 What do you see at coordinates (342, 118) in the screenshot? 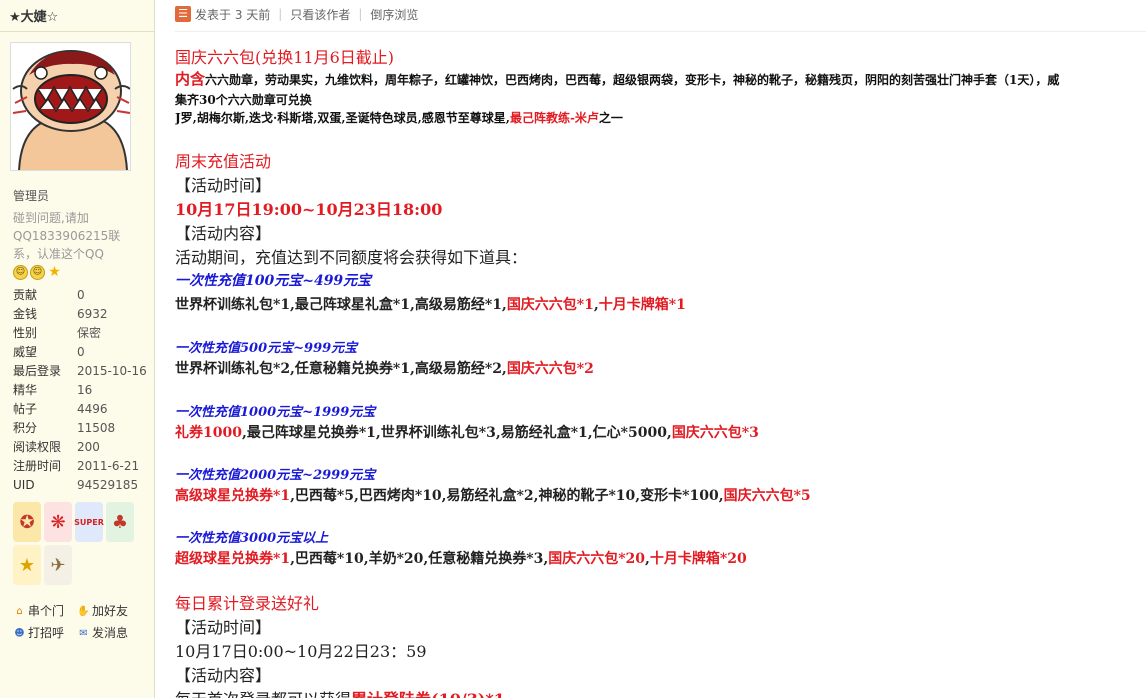
I see `pack-players: J罗,胡梅尔斯,迭戈·科斯塔,双蛋,圣诞特色球员,感恩节至尊球星,` at bounding box center [342, 118].